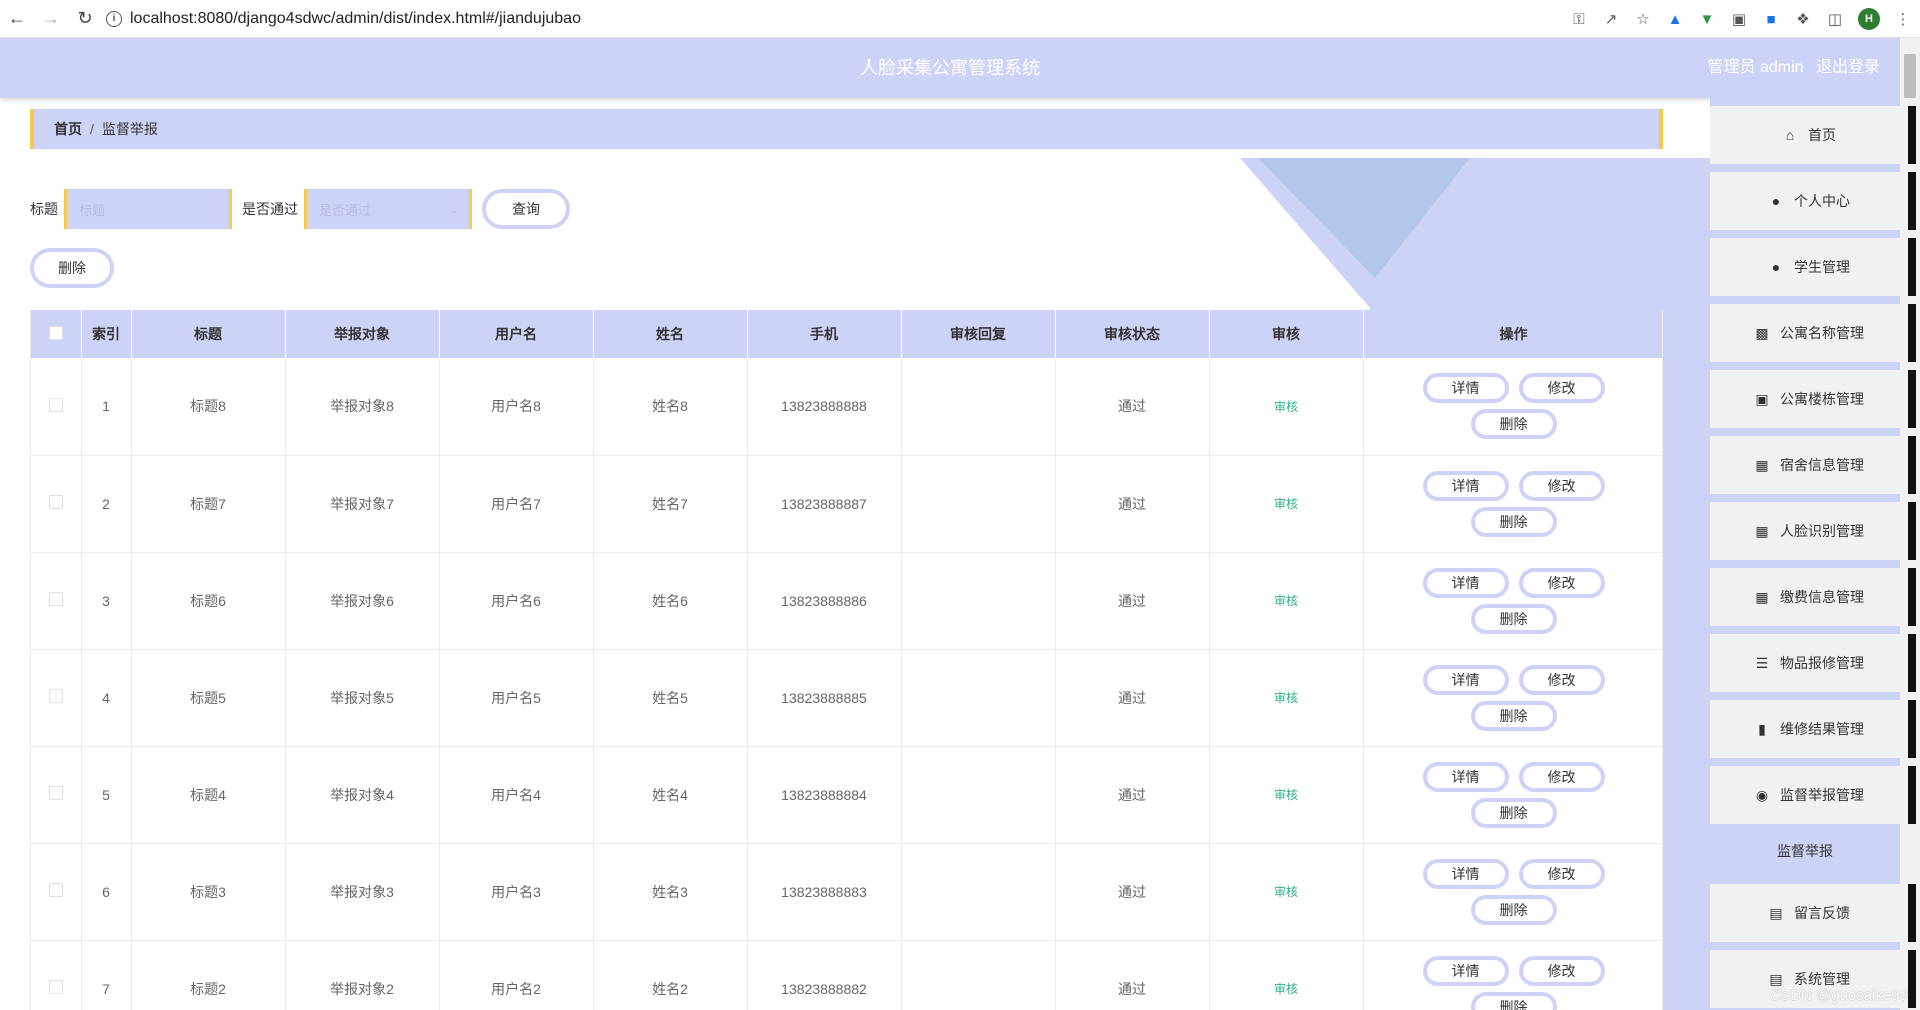 This screenshot has height=1010, width=1920. Describe the element at coordinates (1762, 398) in the screenshot. I see `briefcase-icon: ▣` at that location.